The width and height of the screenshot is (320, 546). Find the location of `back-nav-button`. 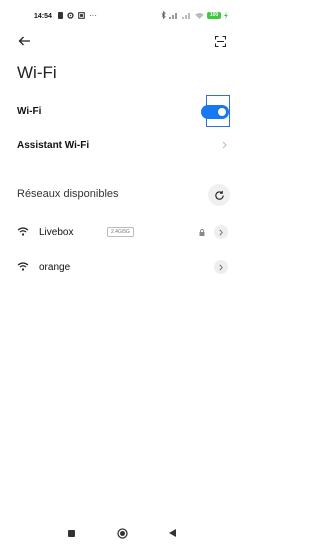

back-nav-button is located at coordinates (172, 533).